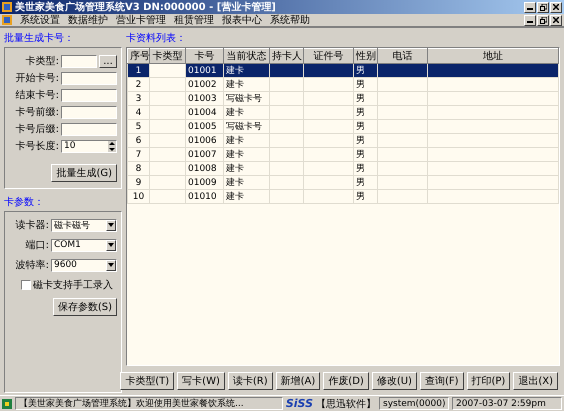 This screenshot has height=411, width=564. What do you see at coordinates (146, 7) in the screenshot?
I see `window-title: 美世家美食广场管理系统V3 DN:000000 - [营业卡管理]` at bounding box center [146, 7].